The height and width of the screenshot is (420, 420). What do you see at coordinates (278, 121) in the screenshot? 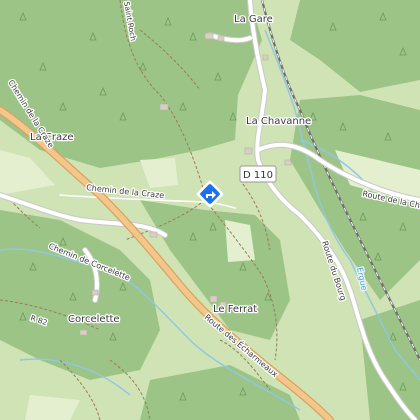
I see `place-label-la-chavanne: La Chavanne` at bounding box center [278, 121].